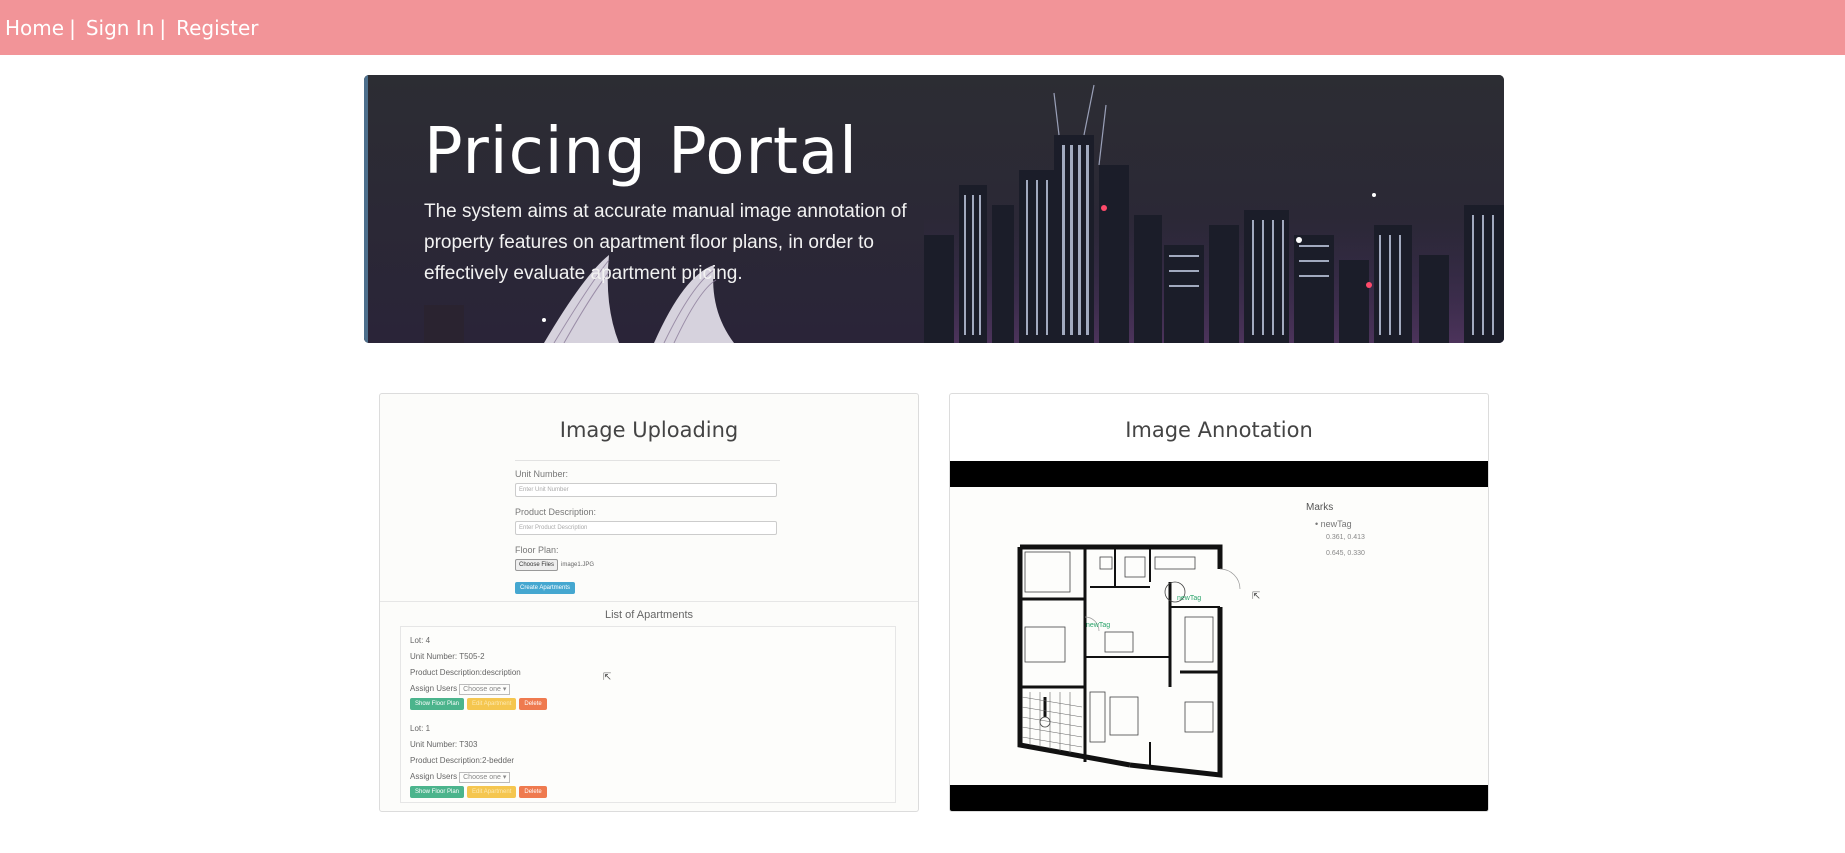 This screenshot has height=853, width=1845. What do you see at coordinates (217, 28) in the screenshot?
I see `nav-register-link: Register` at bounding box center [217, 28].